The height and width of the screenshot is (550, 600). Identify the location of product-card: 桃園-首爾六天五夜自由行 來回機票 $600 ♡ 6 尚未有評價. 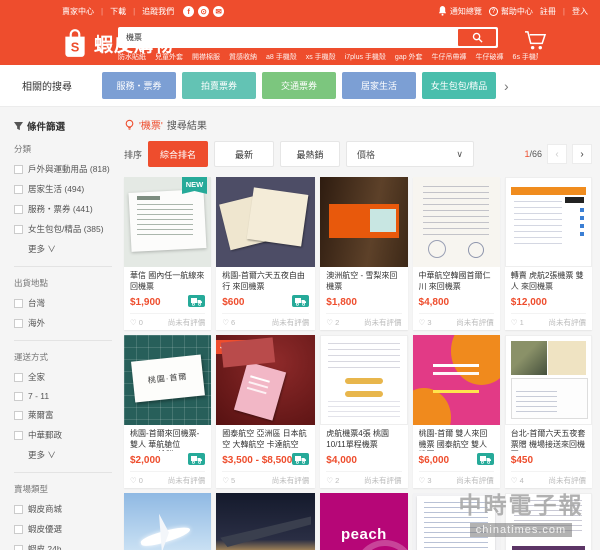
(266, 253).